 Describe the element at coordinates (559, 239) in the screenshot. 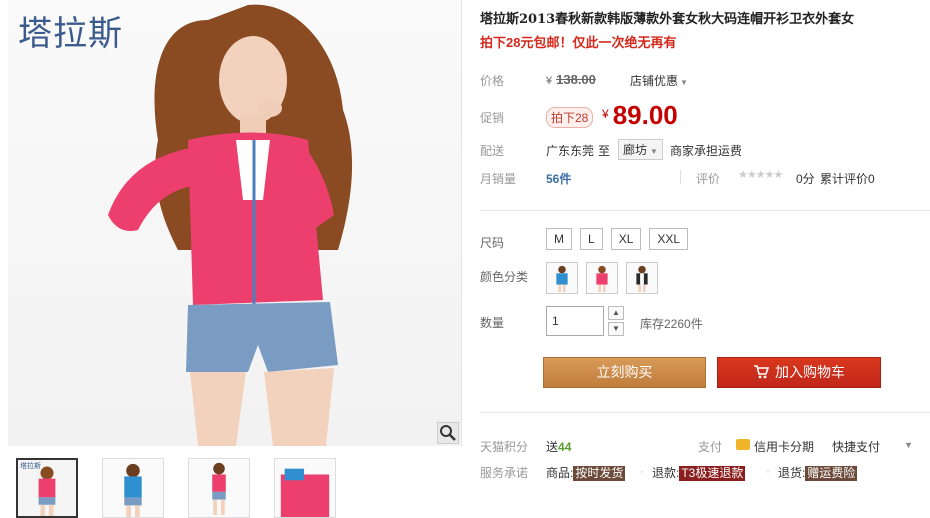

I see `size-option-m: M` at that location.